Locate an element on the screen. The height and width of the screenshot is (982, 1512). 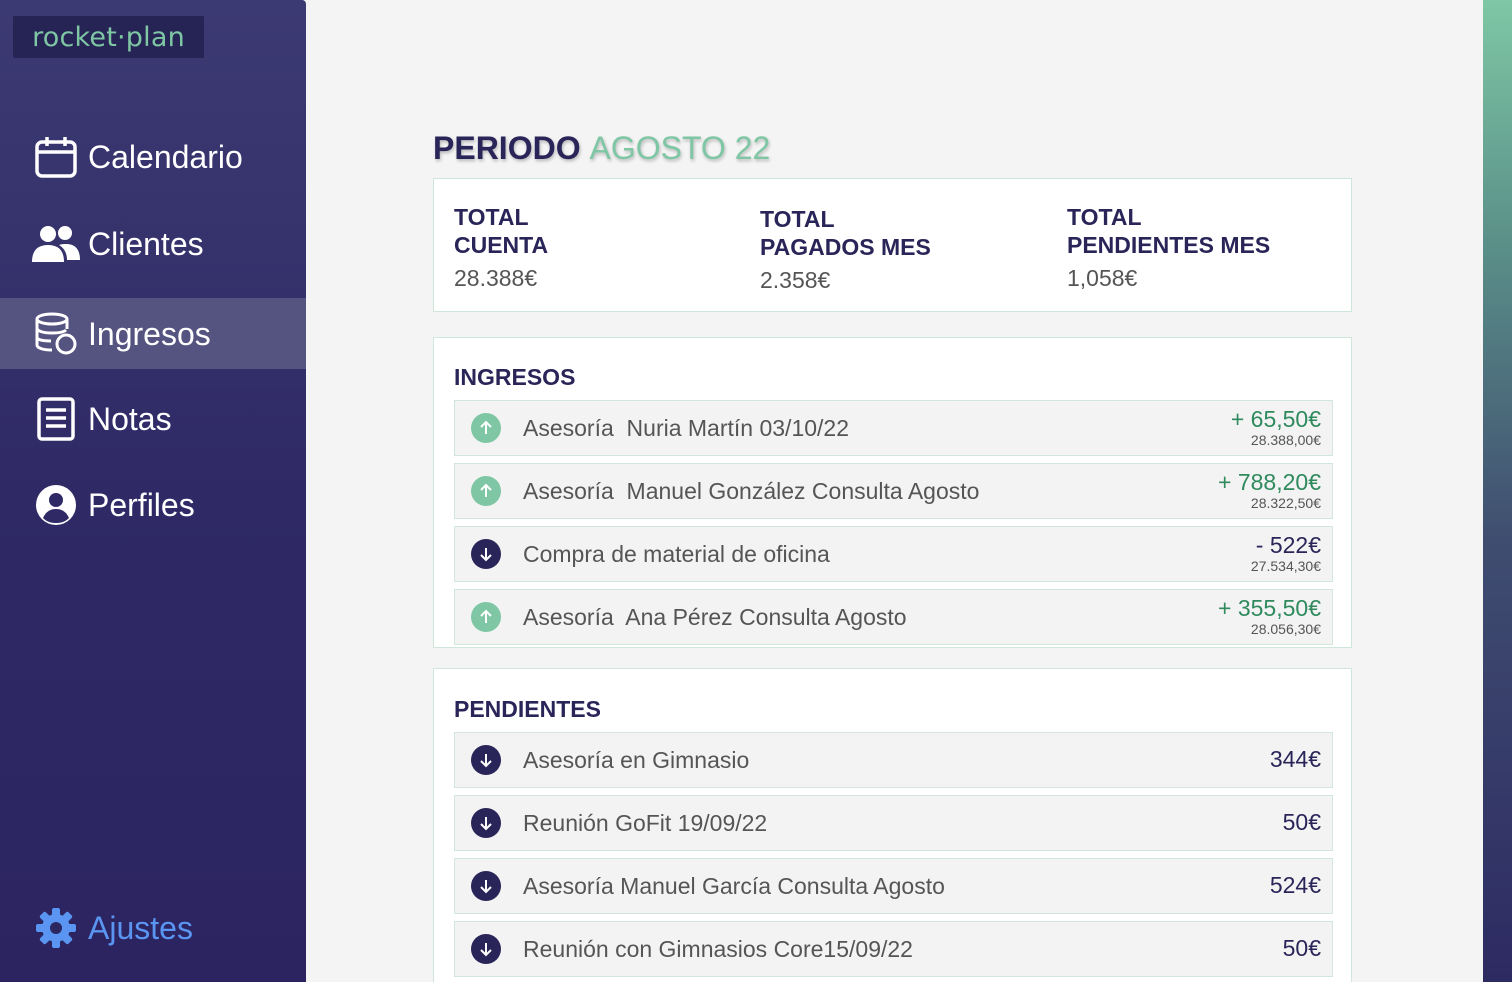
summary-value: 1,058€ is located at coordinates (1102, 278).